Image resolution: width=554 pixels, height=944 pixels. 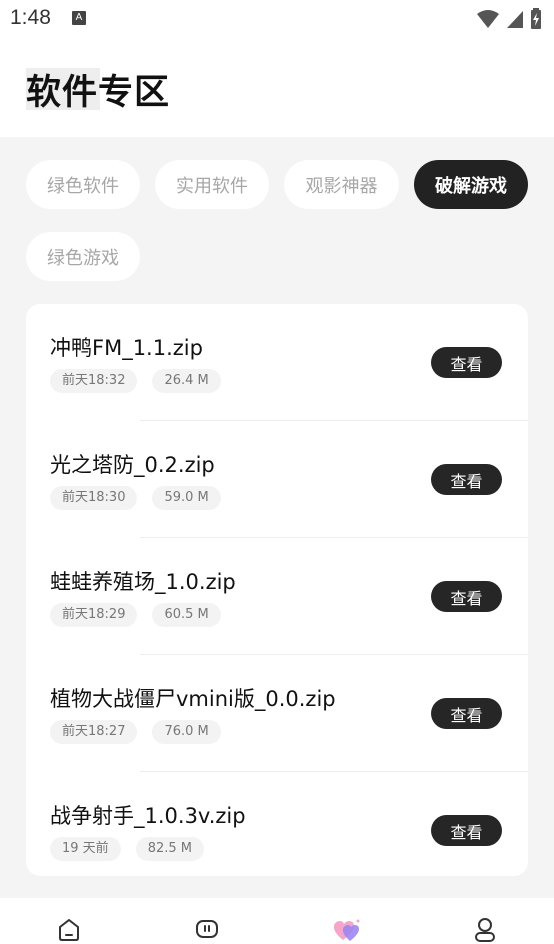 I want to click on heart-icon, so click(x=346, y=930).